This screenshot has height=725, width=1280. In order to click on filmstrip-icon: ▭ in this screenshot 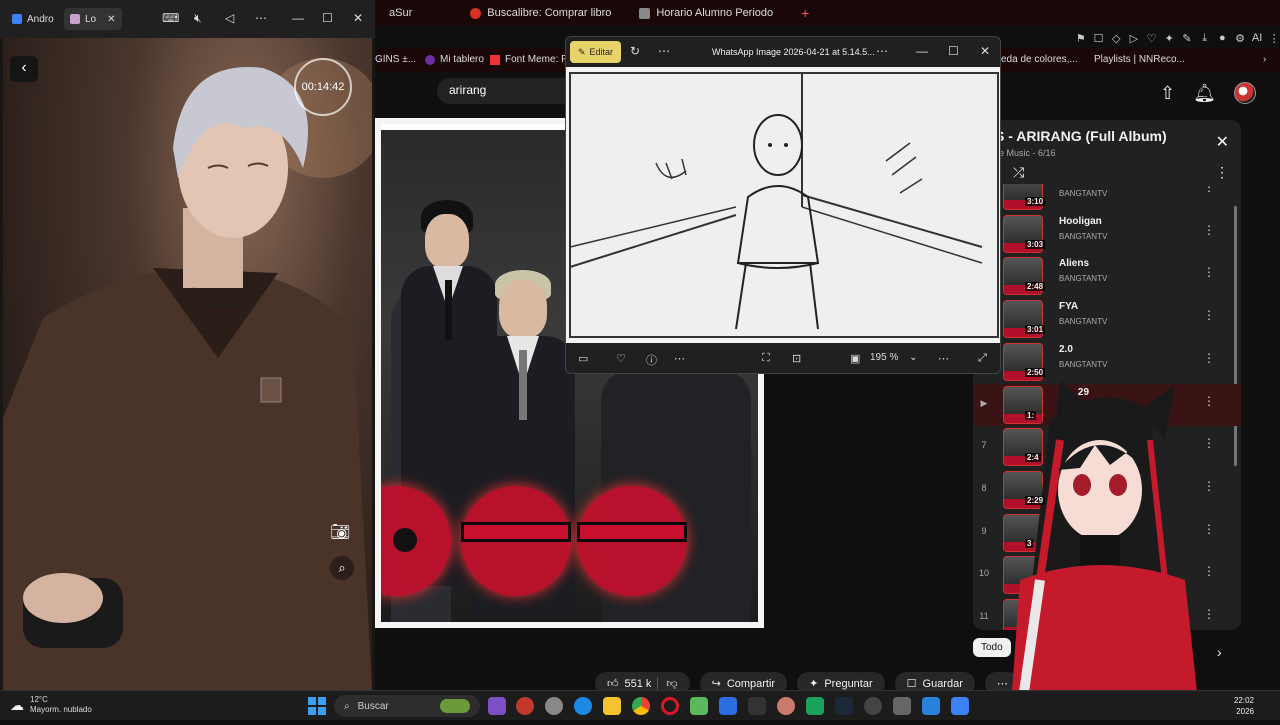, I will do `click(583, 358)`.